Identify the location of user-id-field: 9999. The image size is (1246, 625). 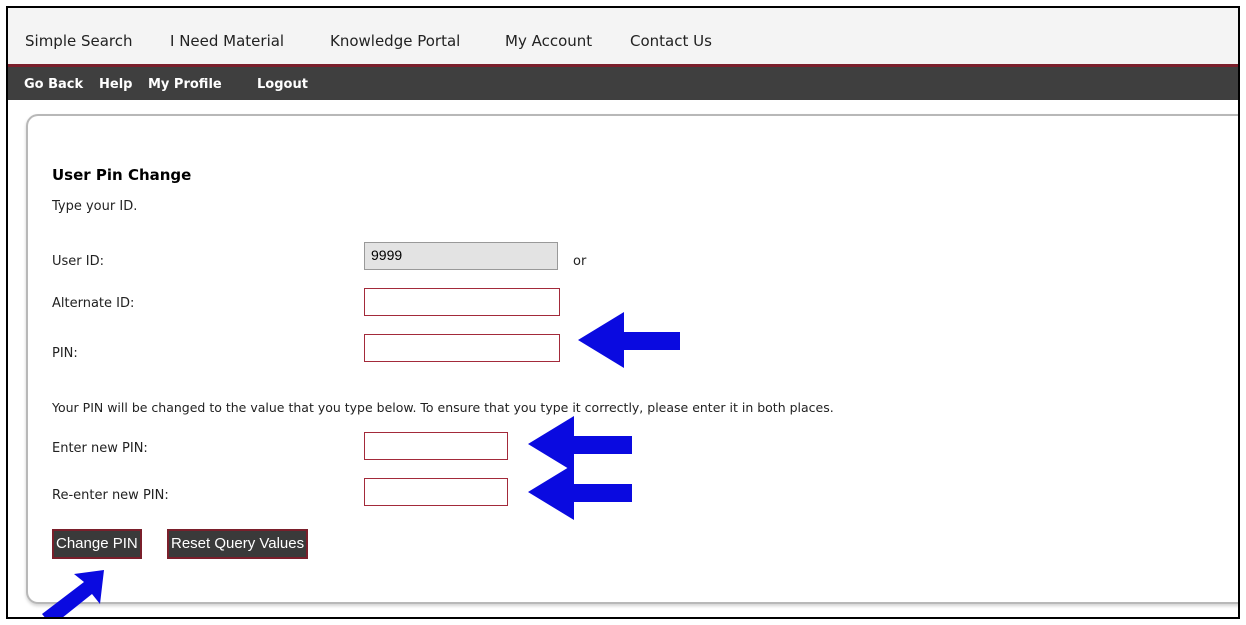
(461, 256).